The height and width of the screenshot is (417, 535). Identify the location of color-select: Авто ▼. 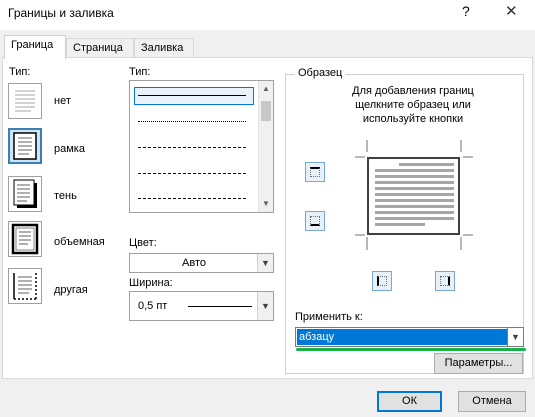
(201, 263).